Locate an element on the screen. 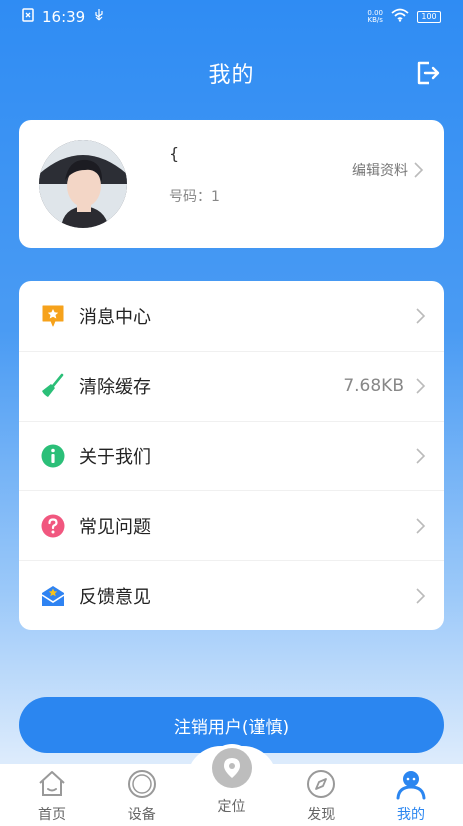 The height and width of the screenshot is (826, 463). tab-device: 设备 is located at coordinates (142, 795).